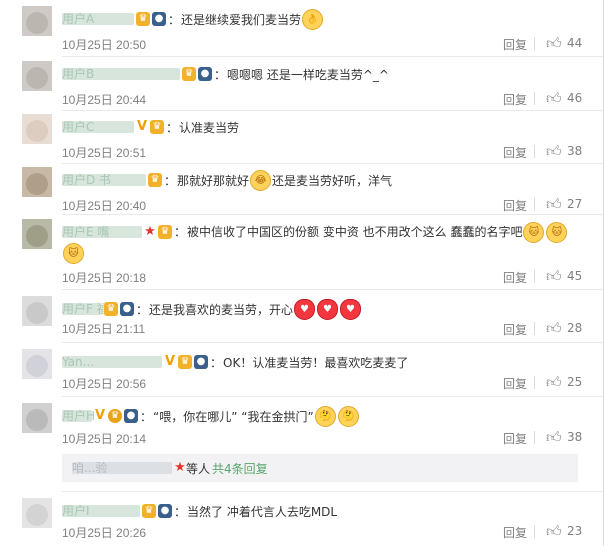 The width and height of the screenshot is (605, 546). I want to click on comment-text: 还是我喜欢的麦当劳，开心, so click(221, 309).